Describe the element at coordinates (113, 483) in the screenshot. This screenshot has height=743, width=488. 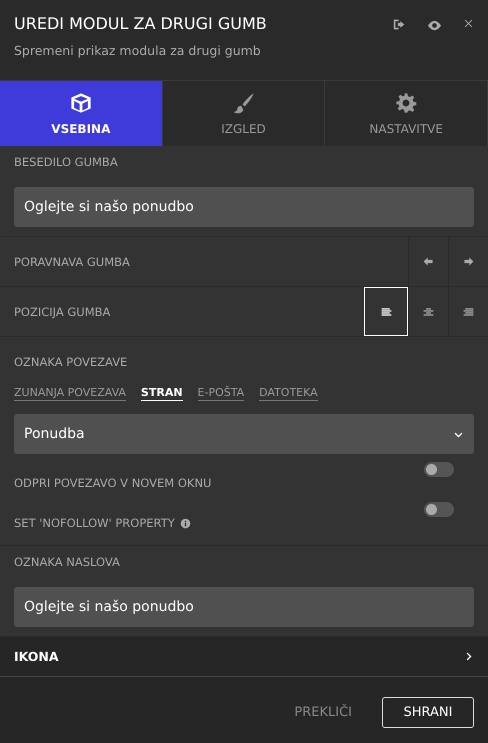
I see `toggle-label: ODPRI POVEZAVO V NOVEM OKNU` at that location.